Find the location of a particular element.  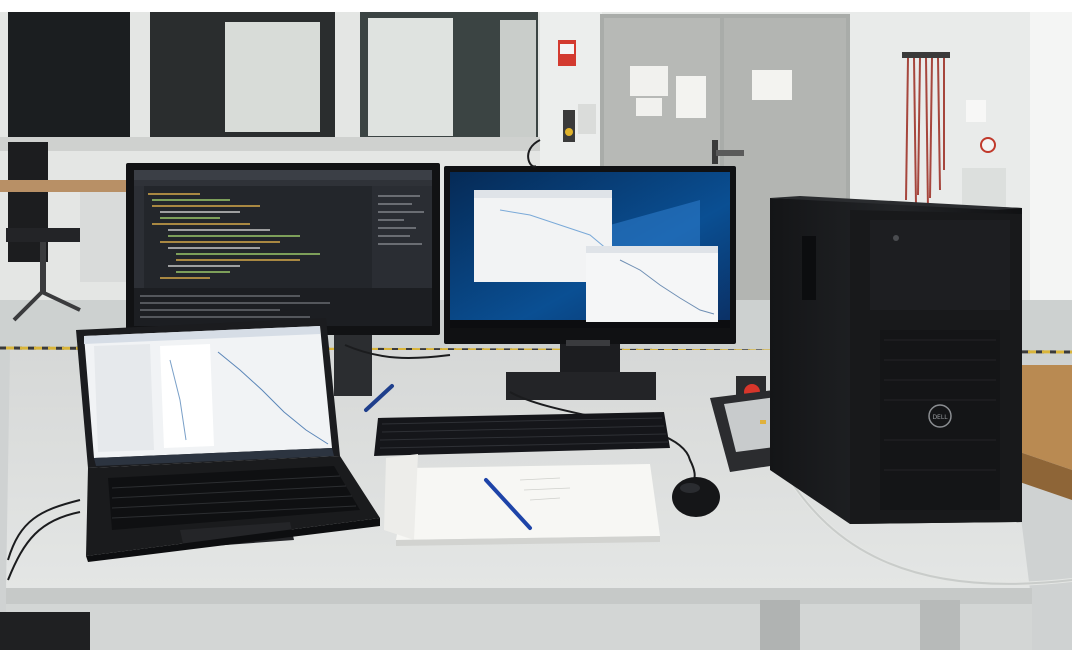

tower-pc: DELL is located at coordinates (896, 360).